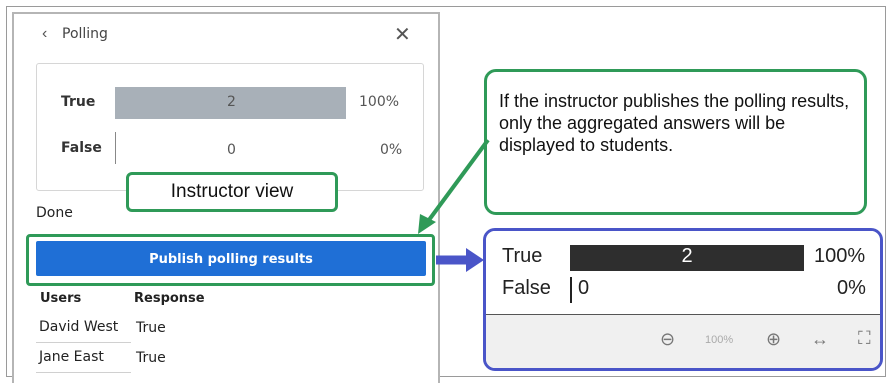 The image size is (893, 383). I want to click on zoom-level: 100%, so click(719, 340).